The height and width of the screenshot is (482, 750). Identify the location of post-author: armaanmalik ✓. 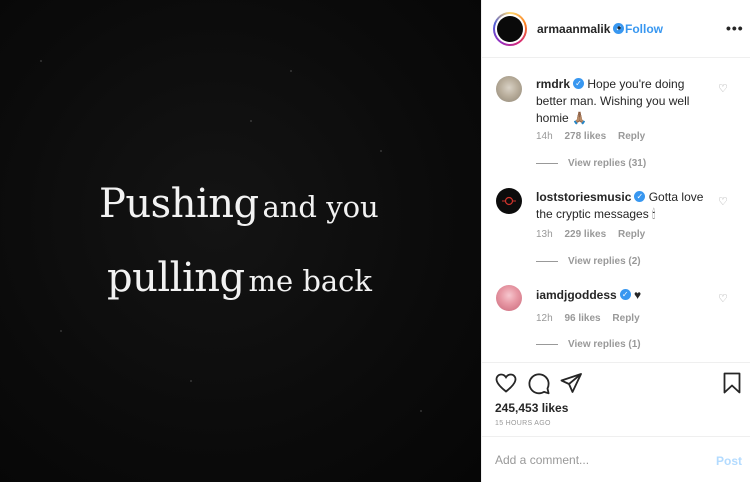
(581, 29).